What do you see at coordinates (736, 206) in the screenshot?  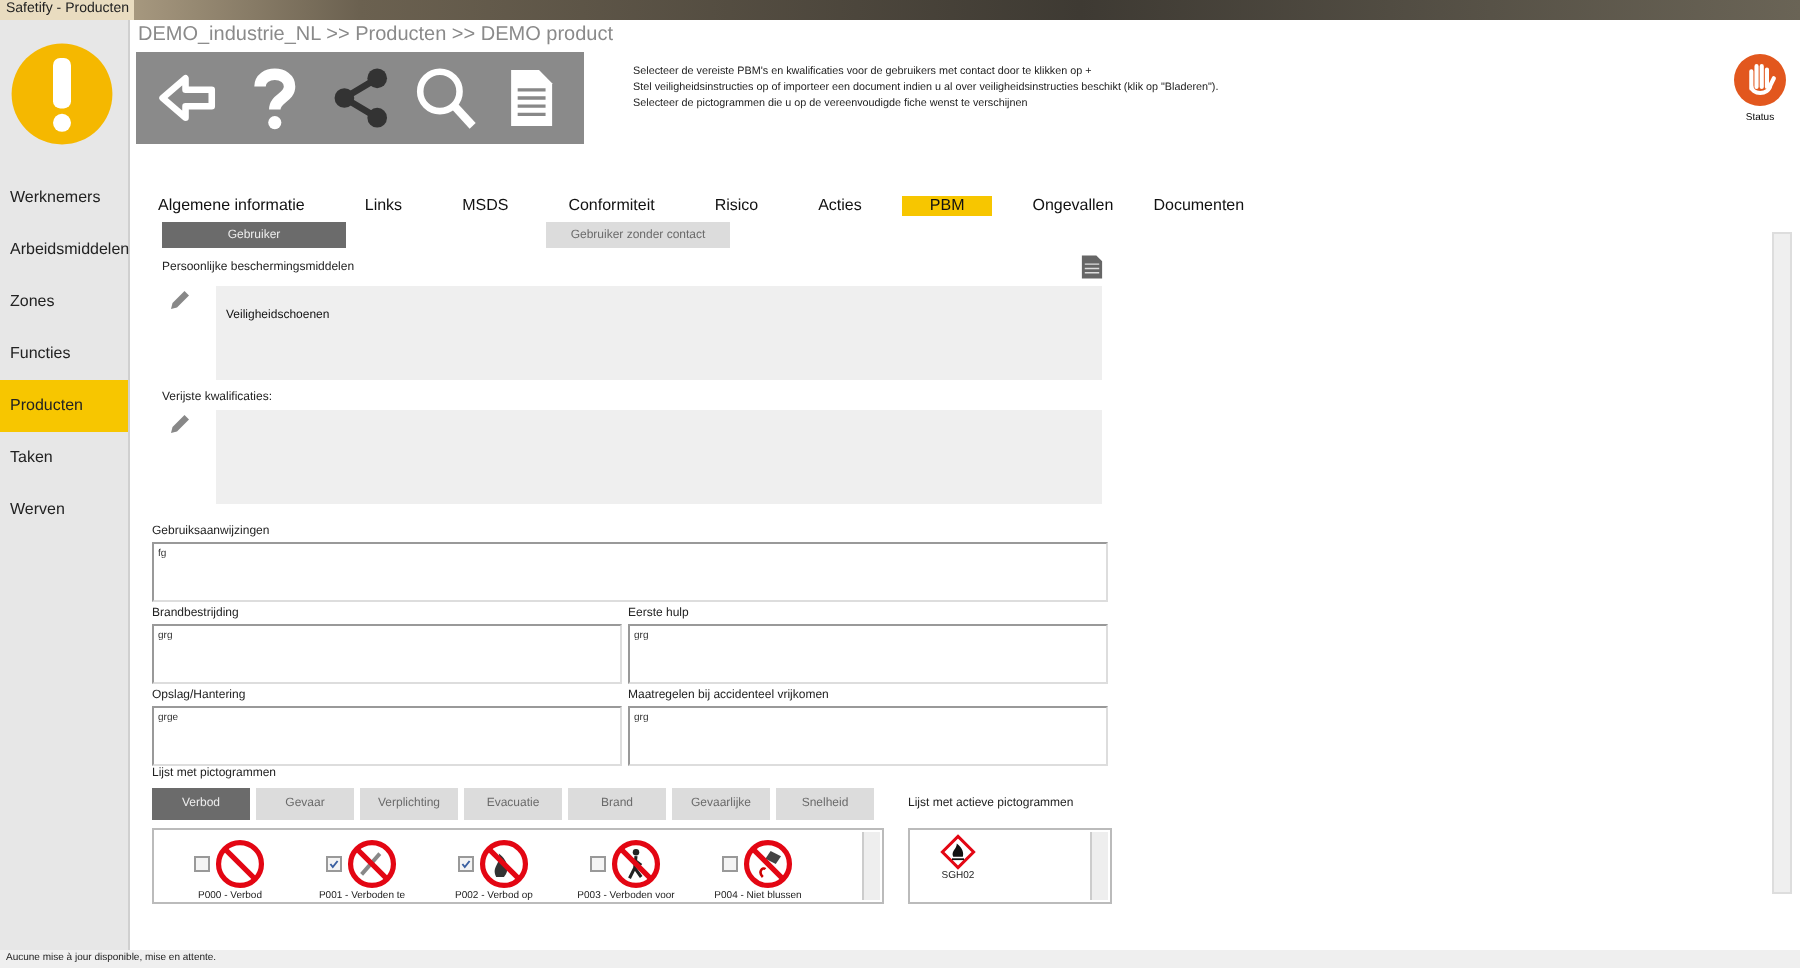 I see `tab: Risico` at bounding box center [736, 206].